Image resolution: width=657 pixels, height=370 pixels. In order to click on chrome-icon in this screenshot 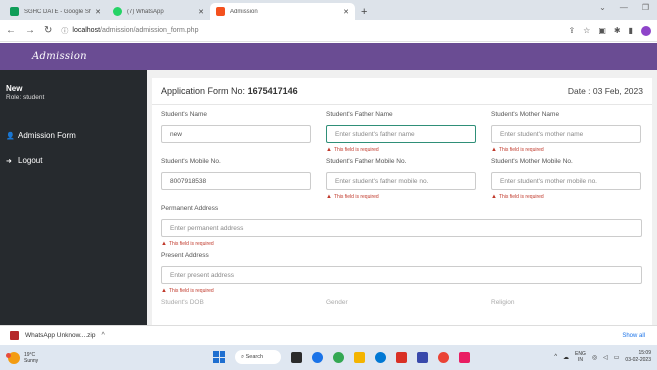, I will do `click(338, 357)`.